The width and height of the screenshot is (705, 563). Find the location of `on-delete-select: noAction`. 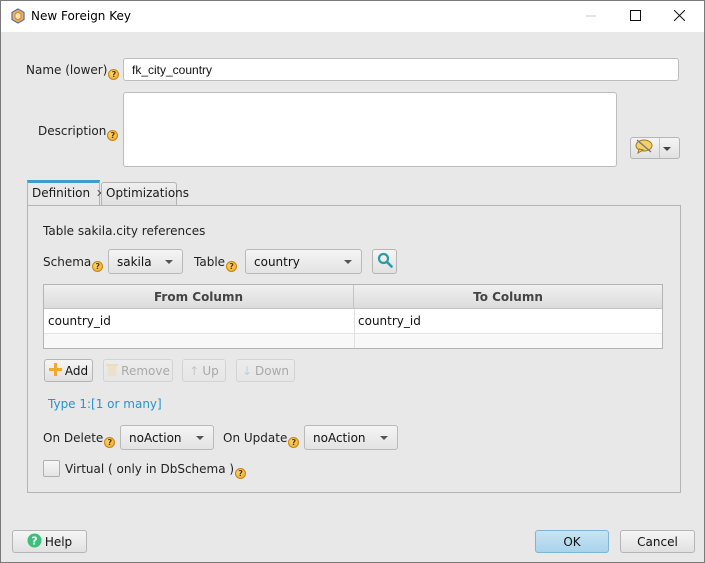

on-delete-select: noAction is located at coordinates (167, 437).